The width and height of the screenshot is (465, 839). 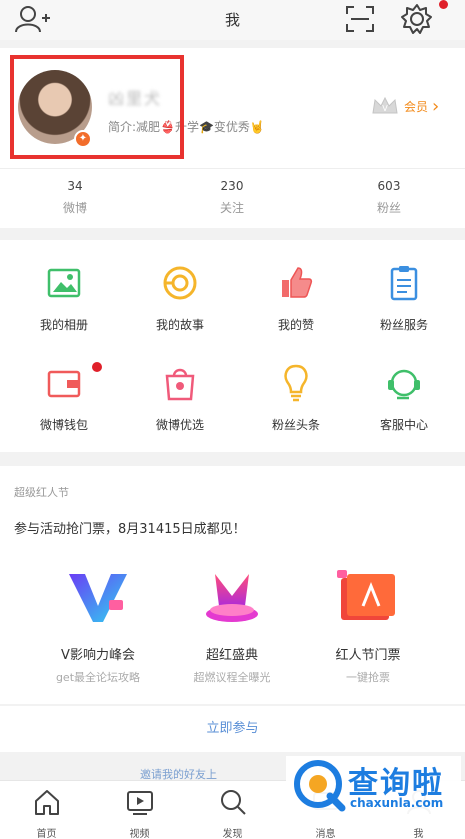 What do you see at coordinates (397, 803) in the screenshot?
I see `watermark-url: chaxunla.com` at bounding box center [397, 803].